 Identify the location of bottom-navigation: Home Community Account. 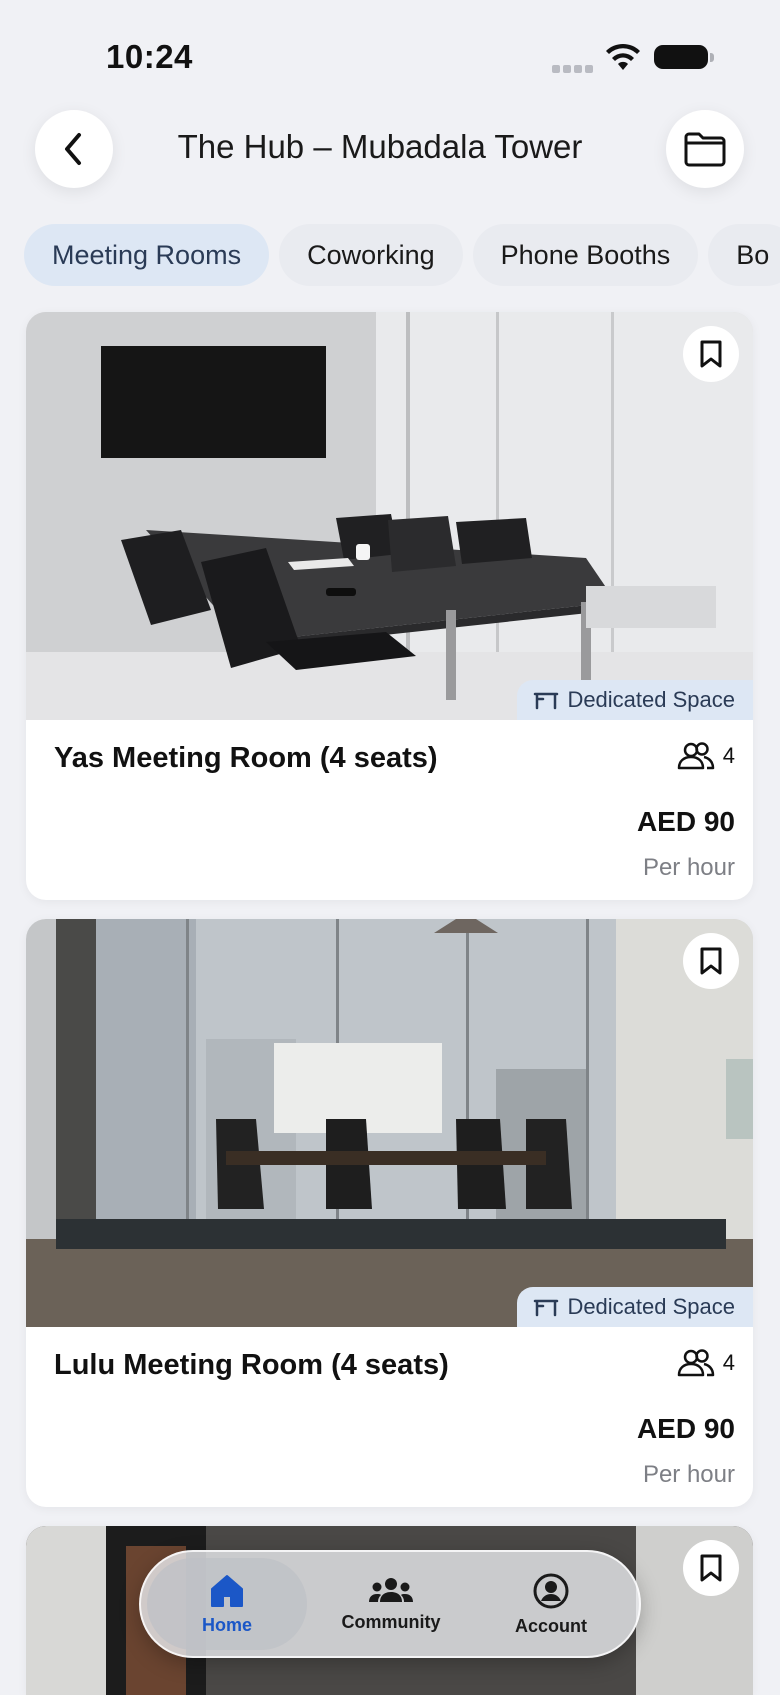
(390, 1604).